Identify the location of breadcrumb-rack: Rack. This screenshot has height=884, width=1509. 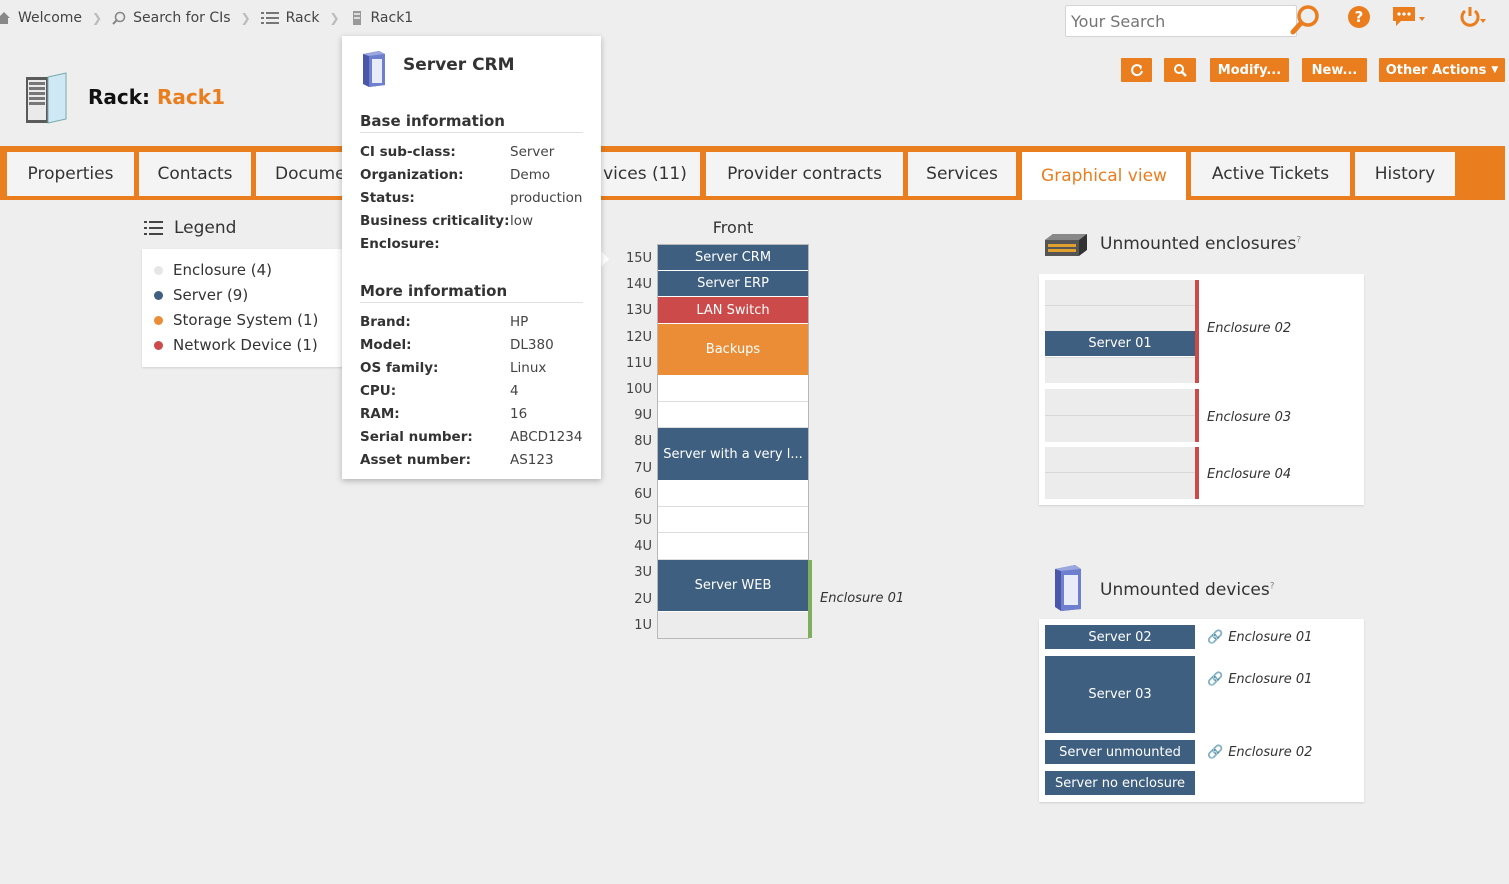
(290, 18).